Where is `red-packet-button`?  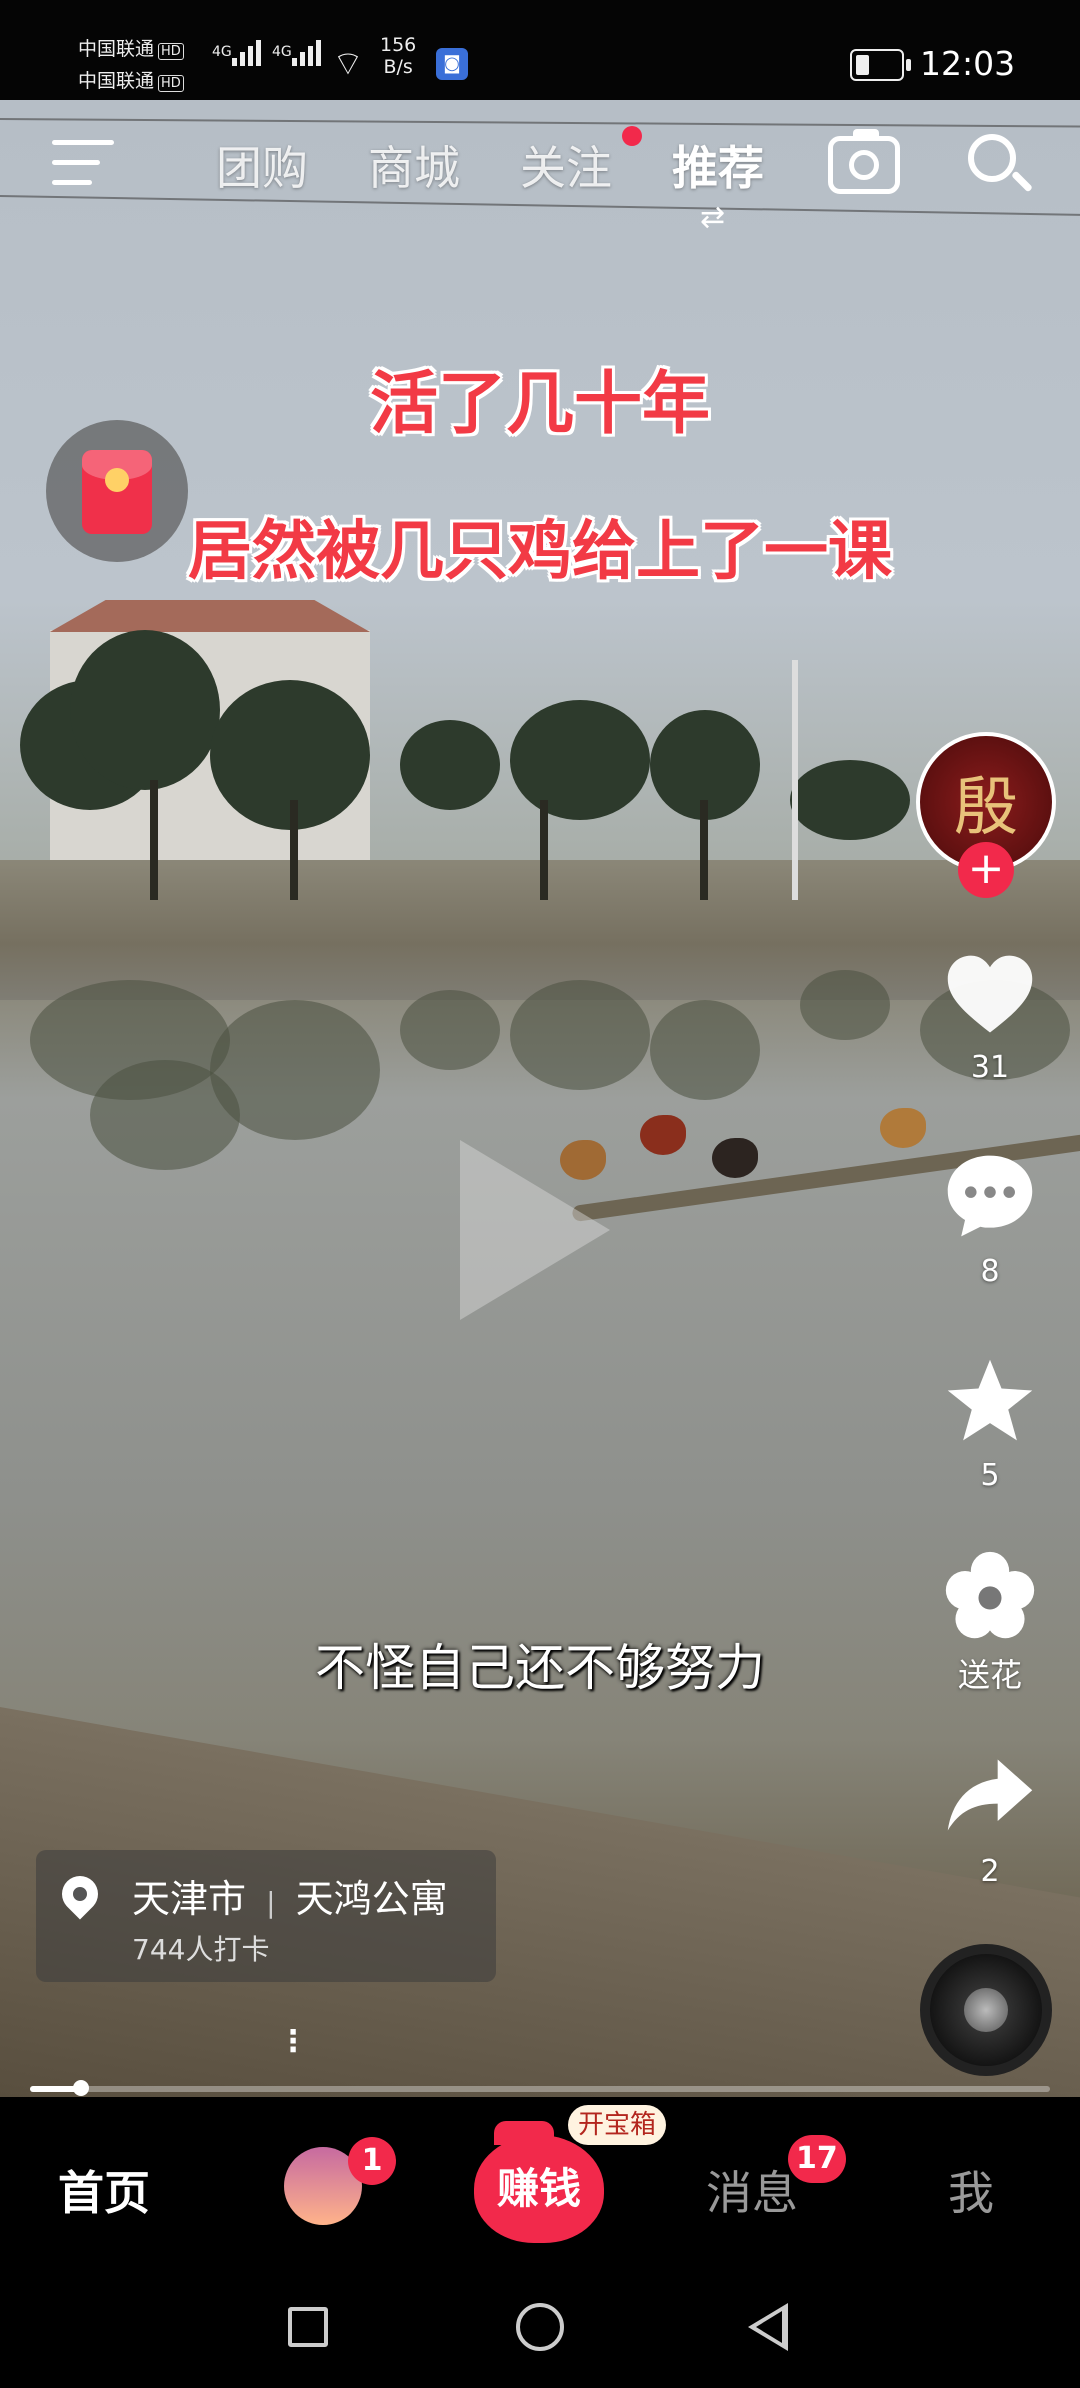
red-packet-button is located at coordinates (117, 491).